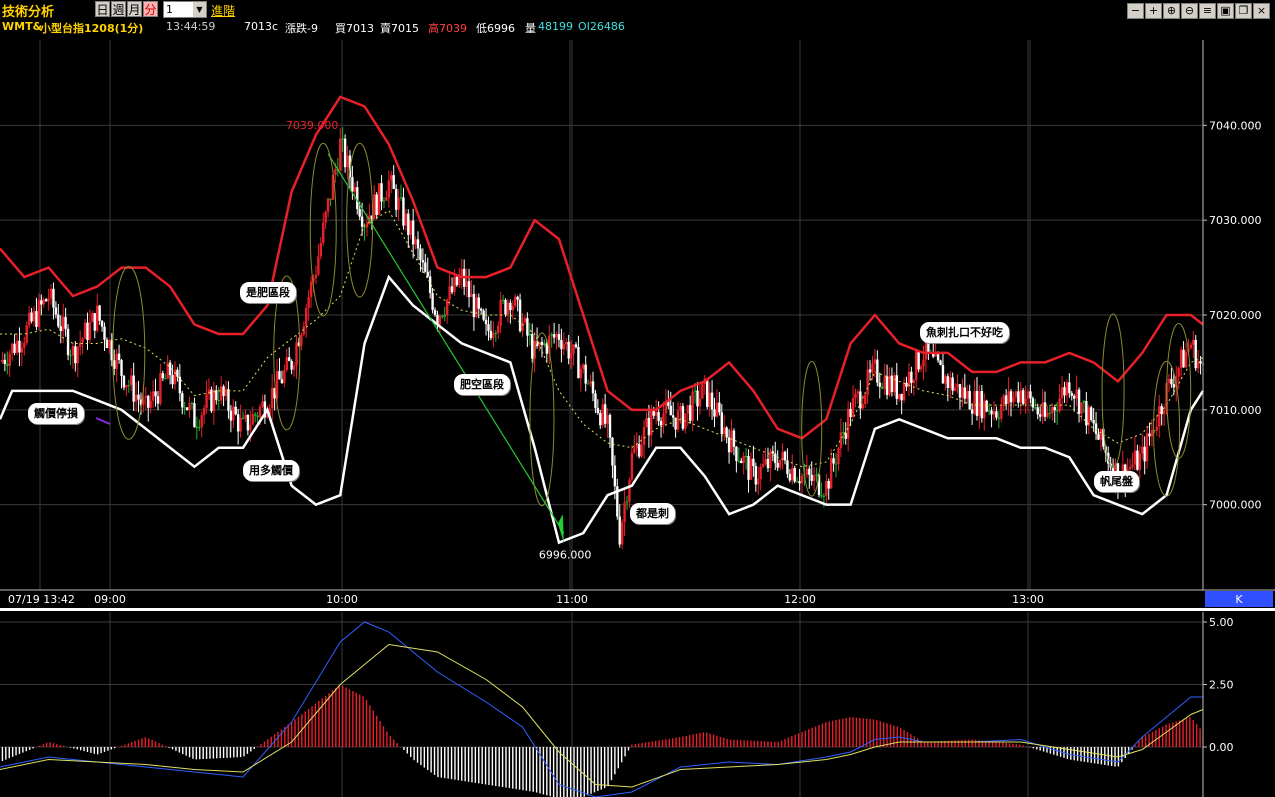 This screenshot has height=797, width=1275. Describe the element at coordinates (261, 26) in the screenshot. I see `quote-last: 7013c` at that location.